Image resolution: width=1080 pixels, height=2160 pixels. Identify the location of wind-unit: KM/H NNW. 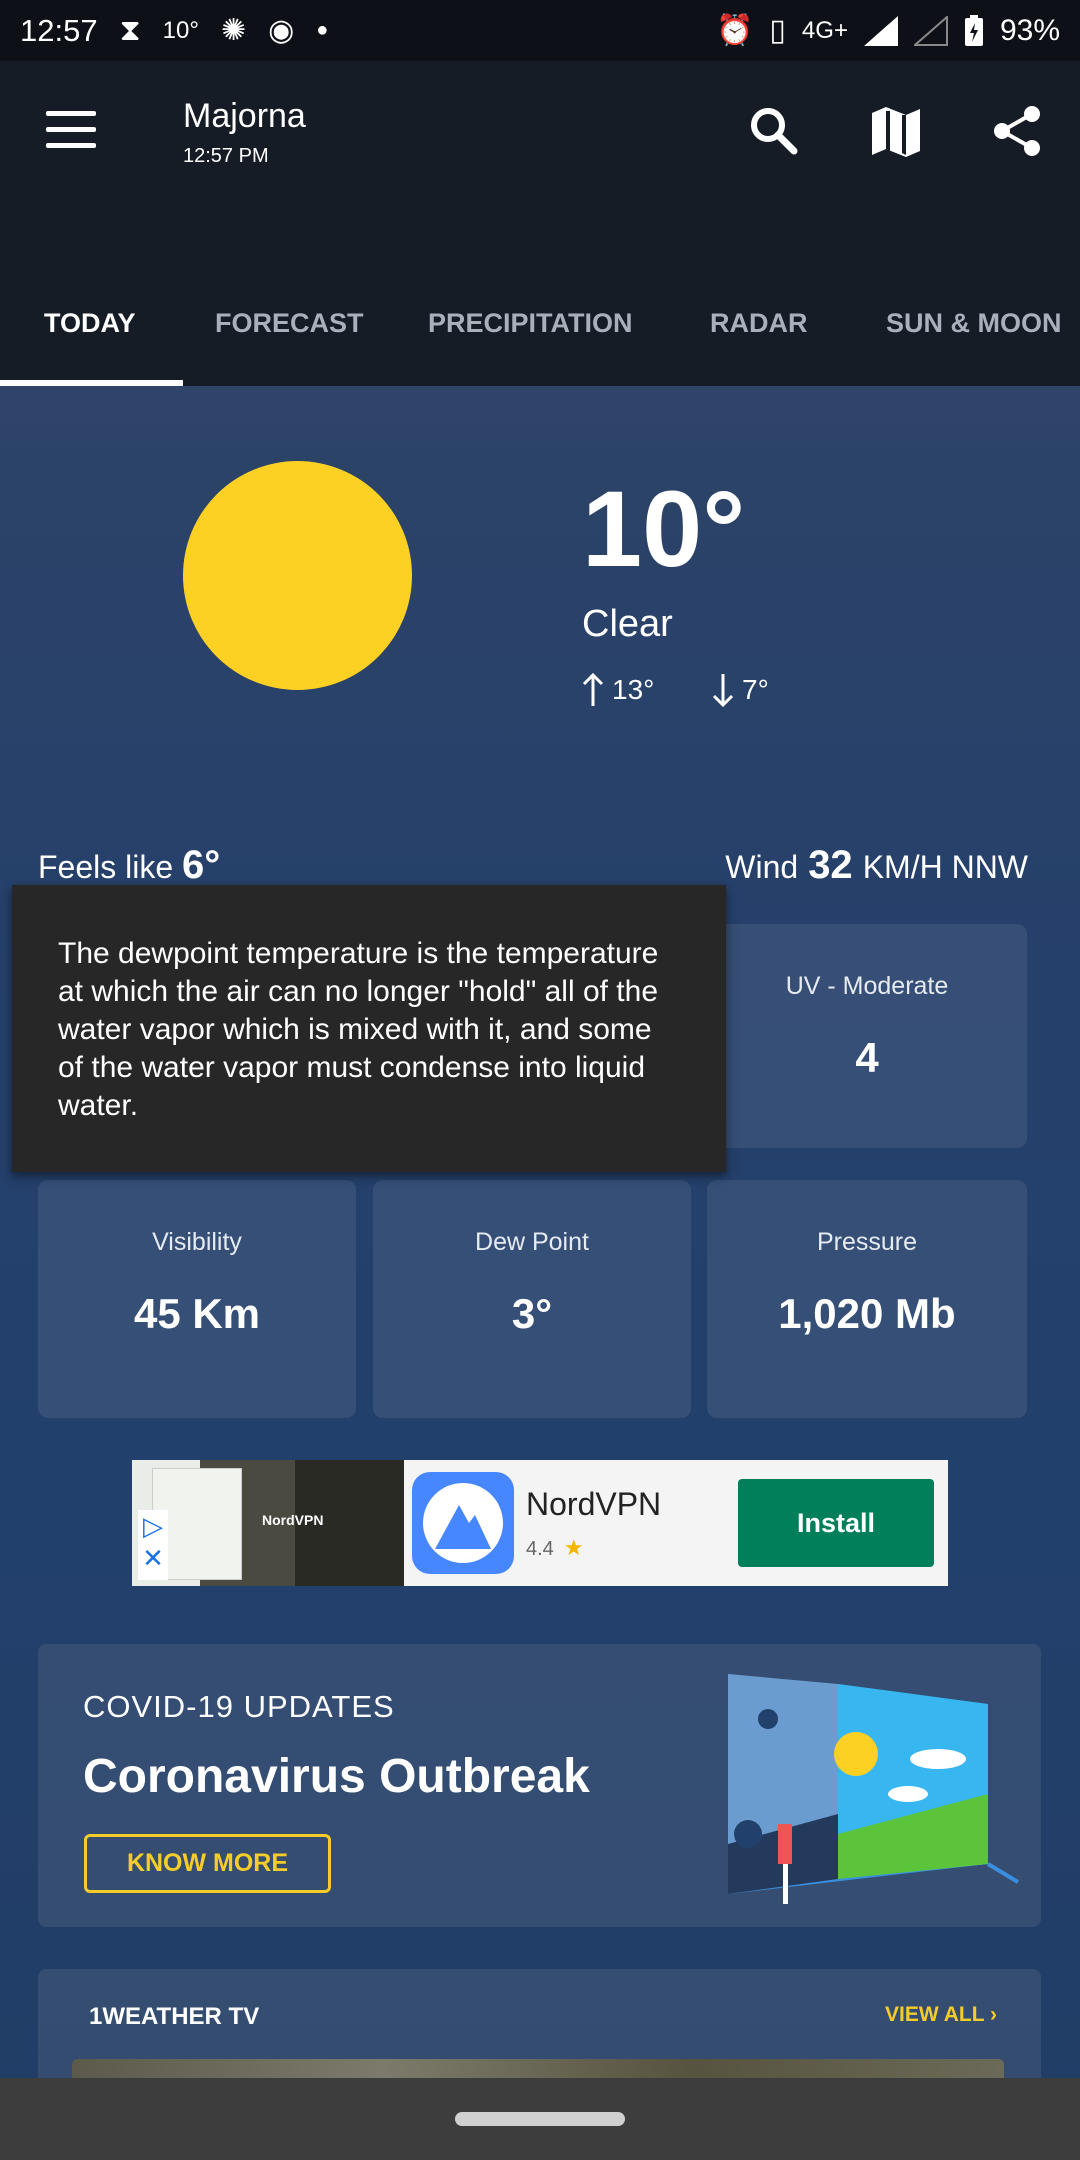
(945, 867).